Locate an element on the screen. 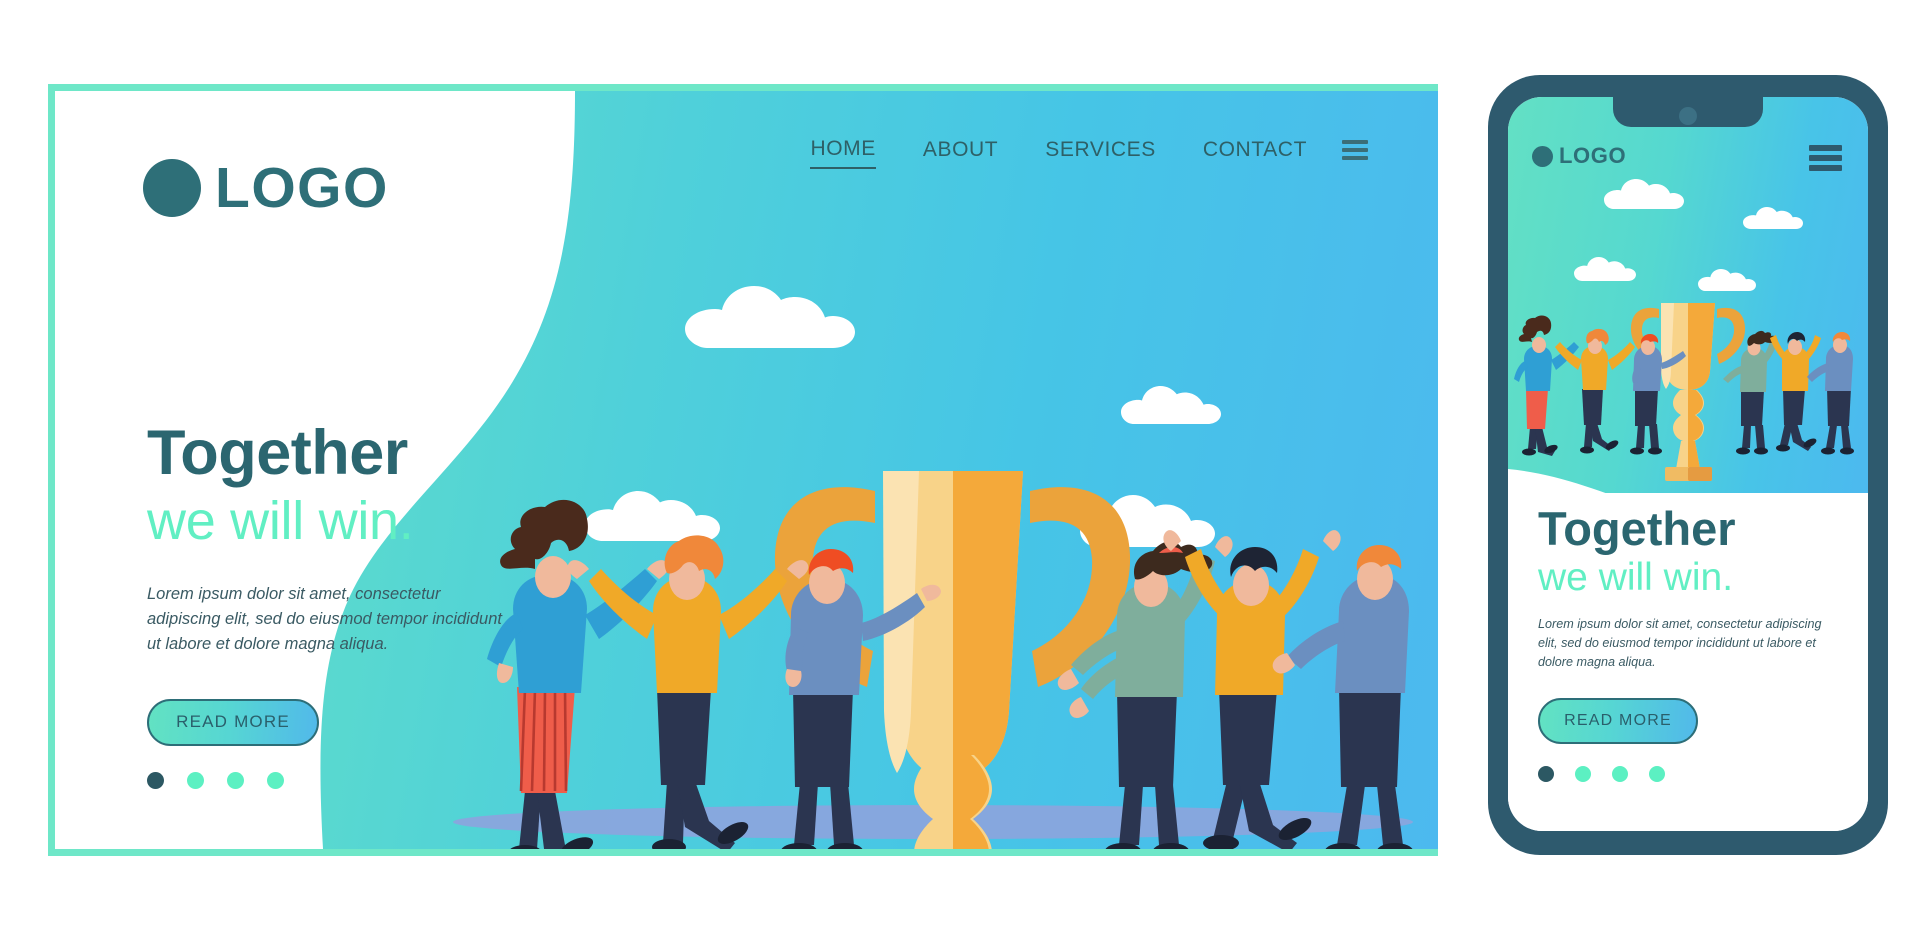 This screenshot has height=928, width=1920. phone-logo: LOGO is located at coordinates (1579, 156).